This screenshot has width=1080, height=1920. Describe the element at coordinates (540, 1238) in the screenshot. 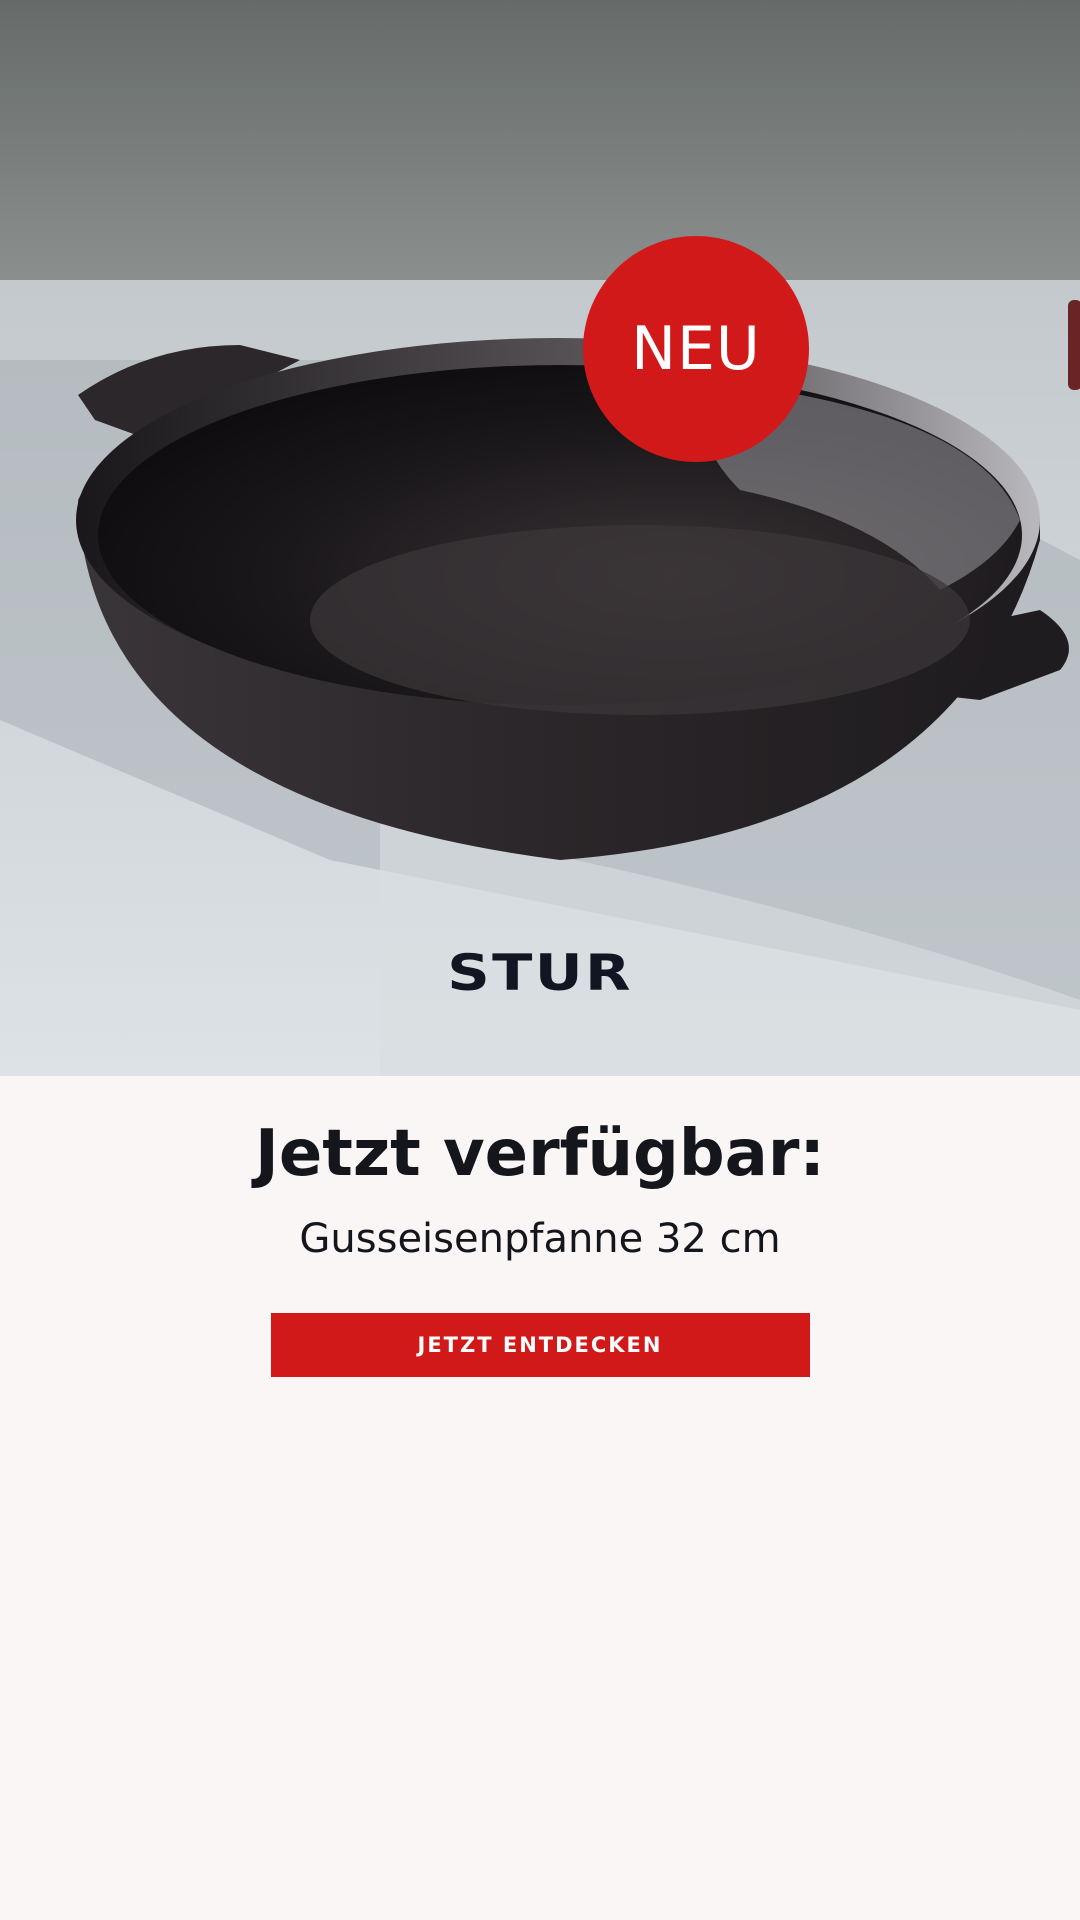

I see `product-name: Gusseisenpfanne 32 cm` at that location.